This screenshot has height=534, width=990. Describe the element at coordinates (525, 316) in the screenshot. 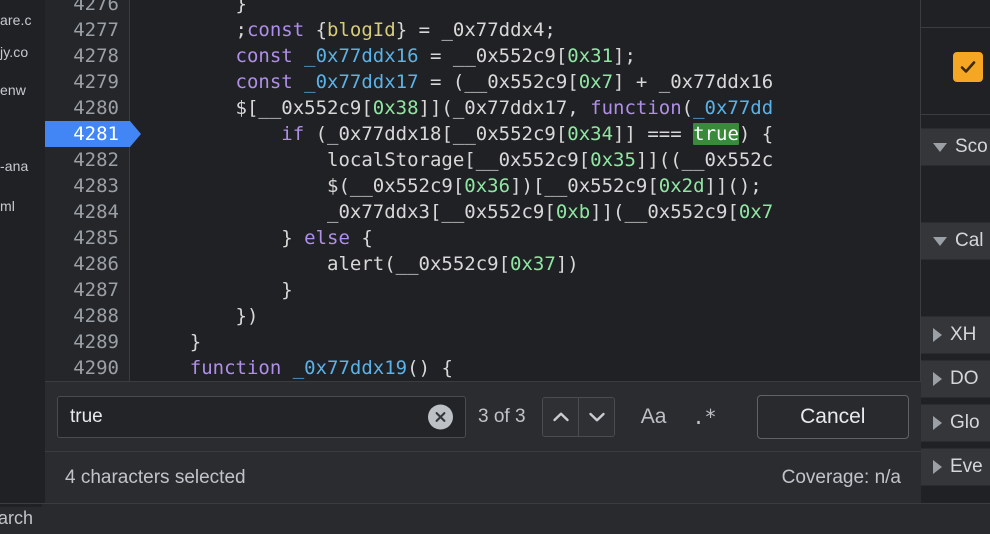

I see `code-line: })` at that location.